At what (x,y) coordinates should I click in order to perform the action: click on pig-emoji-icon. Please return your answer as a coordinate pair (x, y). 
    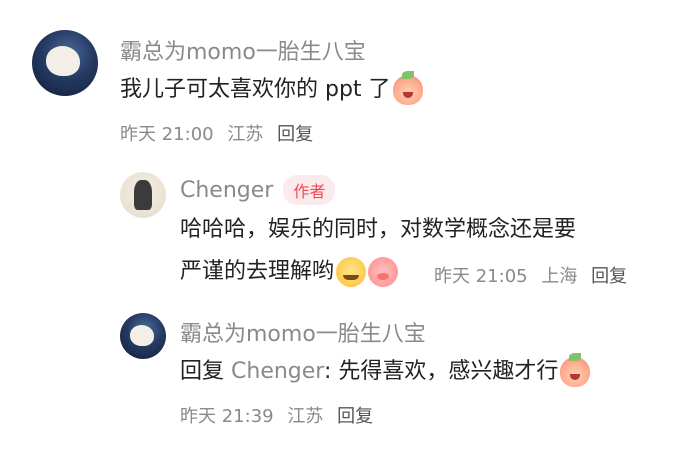
    Looking at the image, I should click on (383, 272).